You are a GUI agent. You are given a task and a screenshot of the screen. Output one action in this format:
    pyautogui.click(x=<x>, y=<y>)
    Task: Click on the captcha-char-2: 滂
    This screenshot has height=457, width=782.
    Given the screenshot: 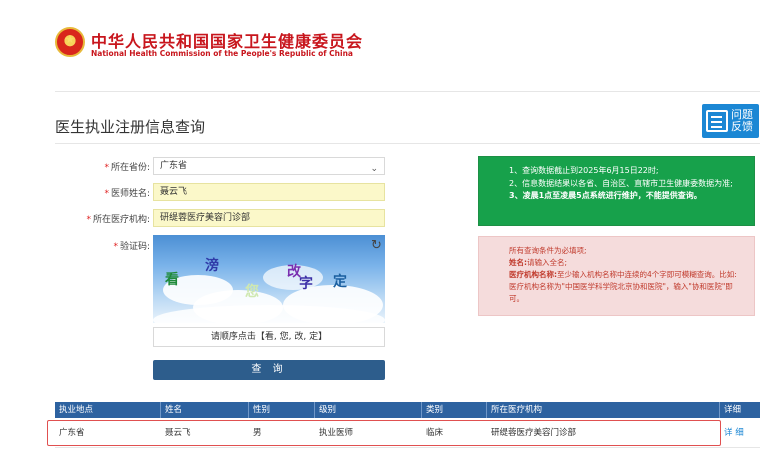 What is the action you would take?
    pyautogui.click(x=212, y=265)
    